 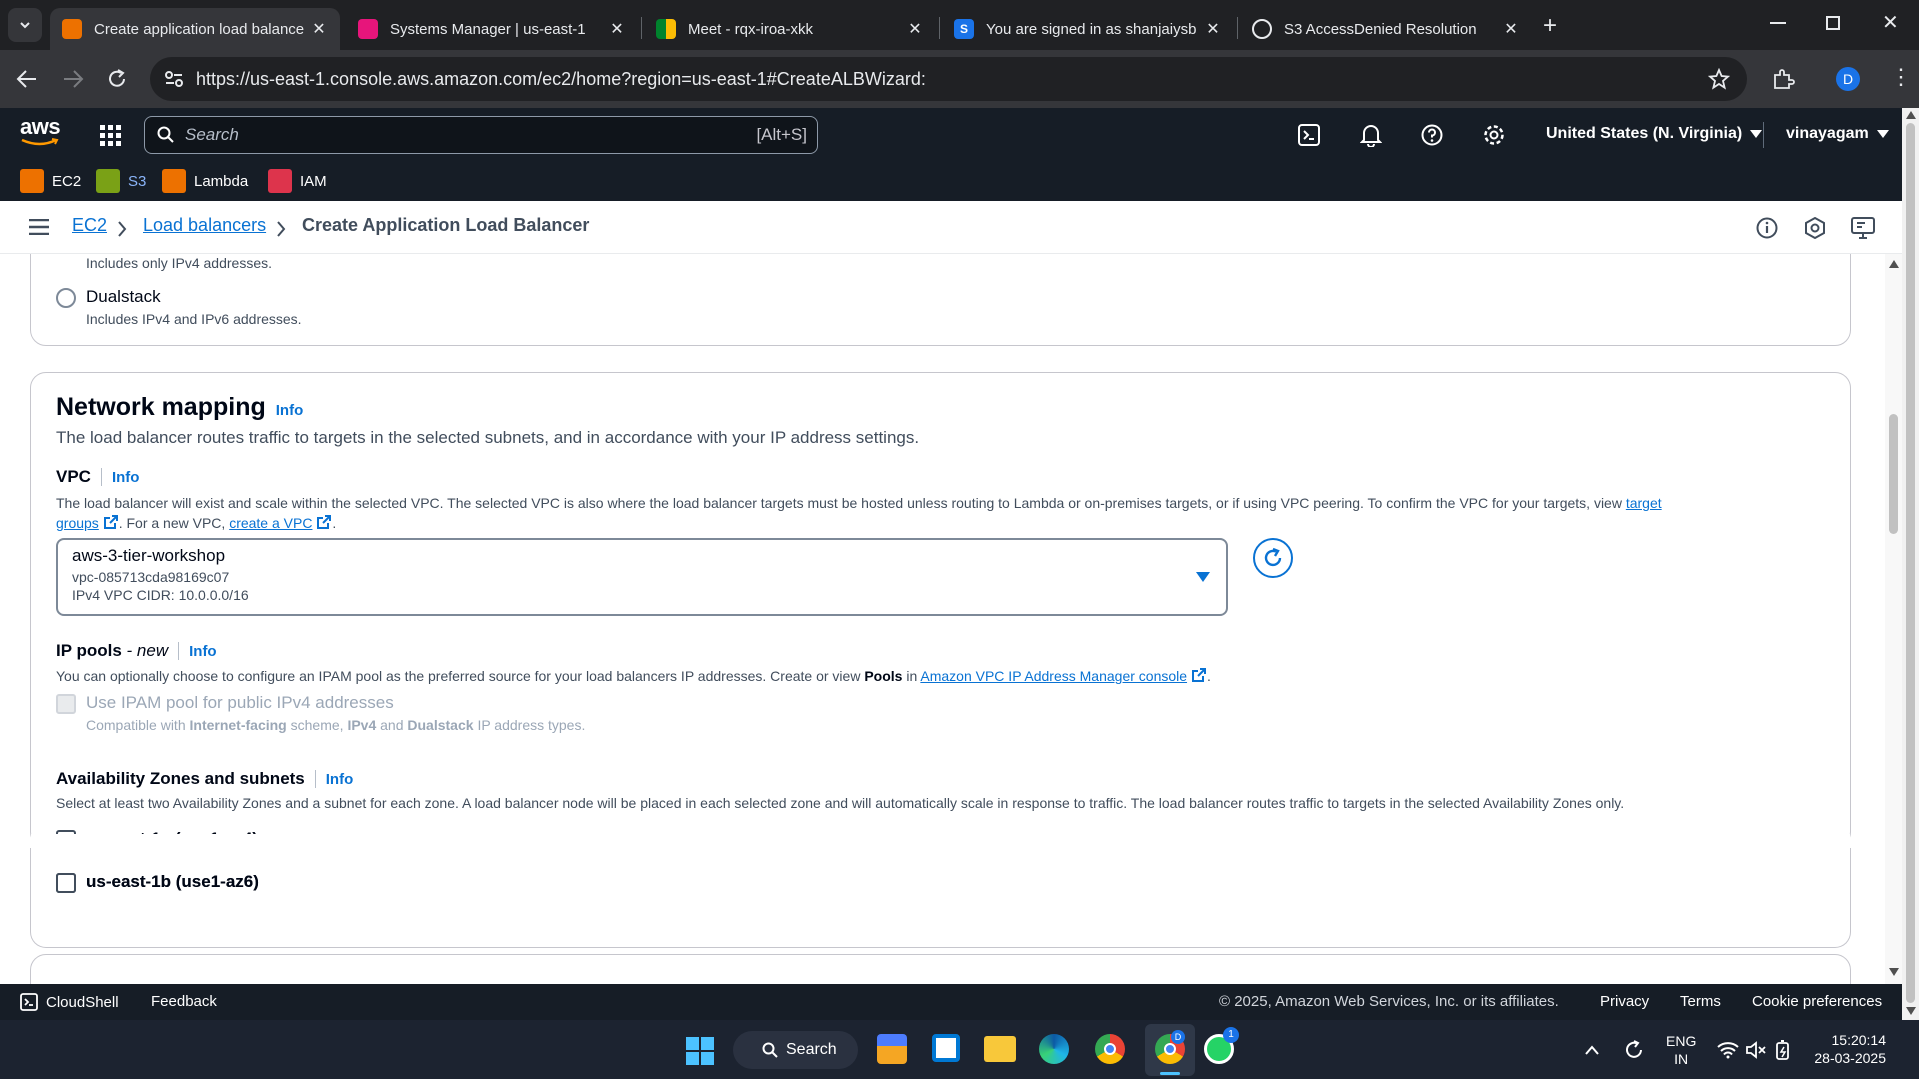 I want to click on taskbar-file-explorer-icon, so click(x=1000, y=1049).